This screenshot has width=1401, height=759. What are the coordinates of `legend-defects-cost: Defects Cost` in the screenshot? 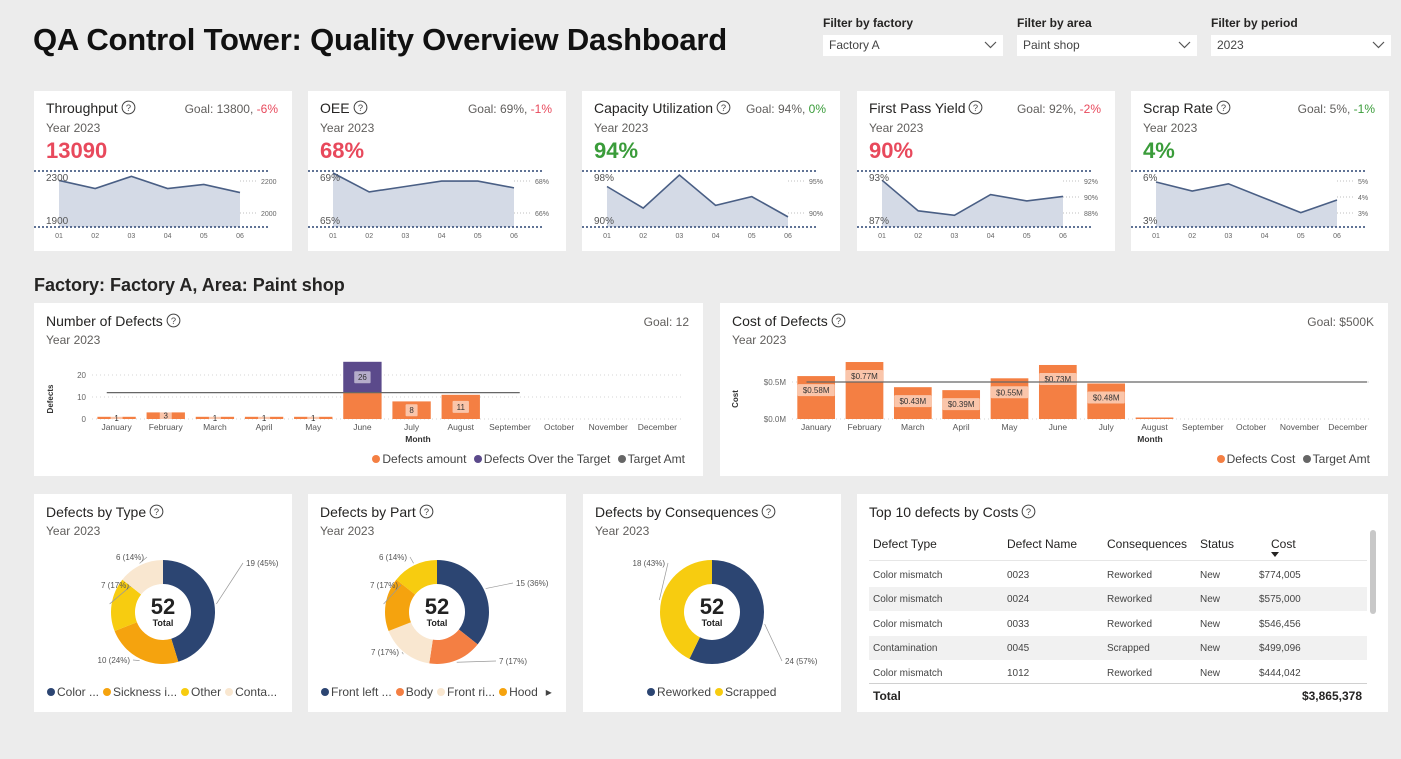 It's located at (1255, 459).